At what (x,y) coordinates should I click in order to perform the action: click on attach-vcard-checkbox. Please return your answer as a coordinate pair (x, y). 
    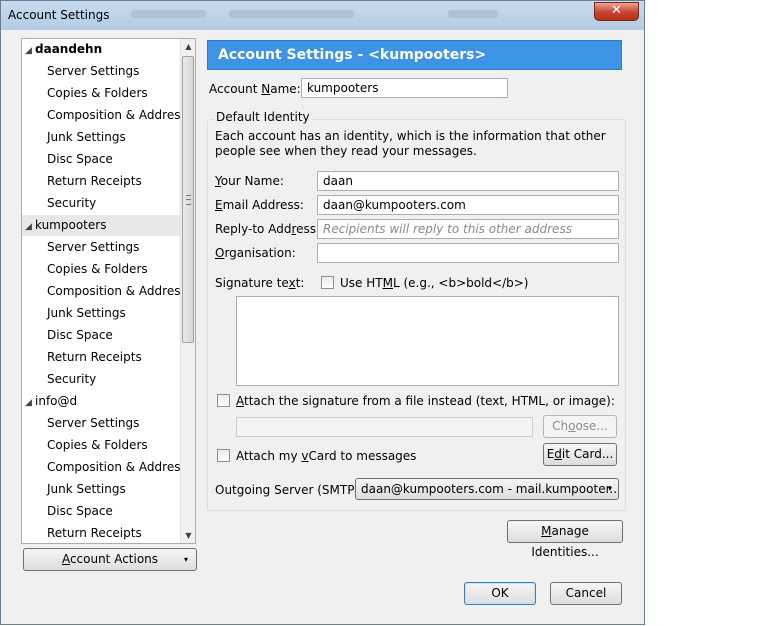
    Looking at the image, I should click on (223, 455).